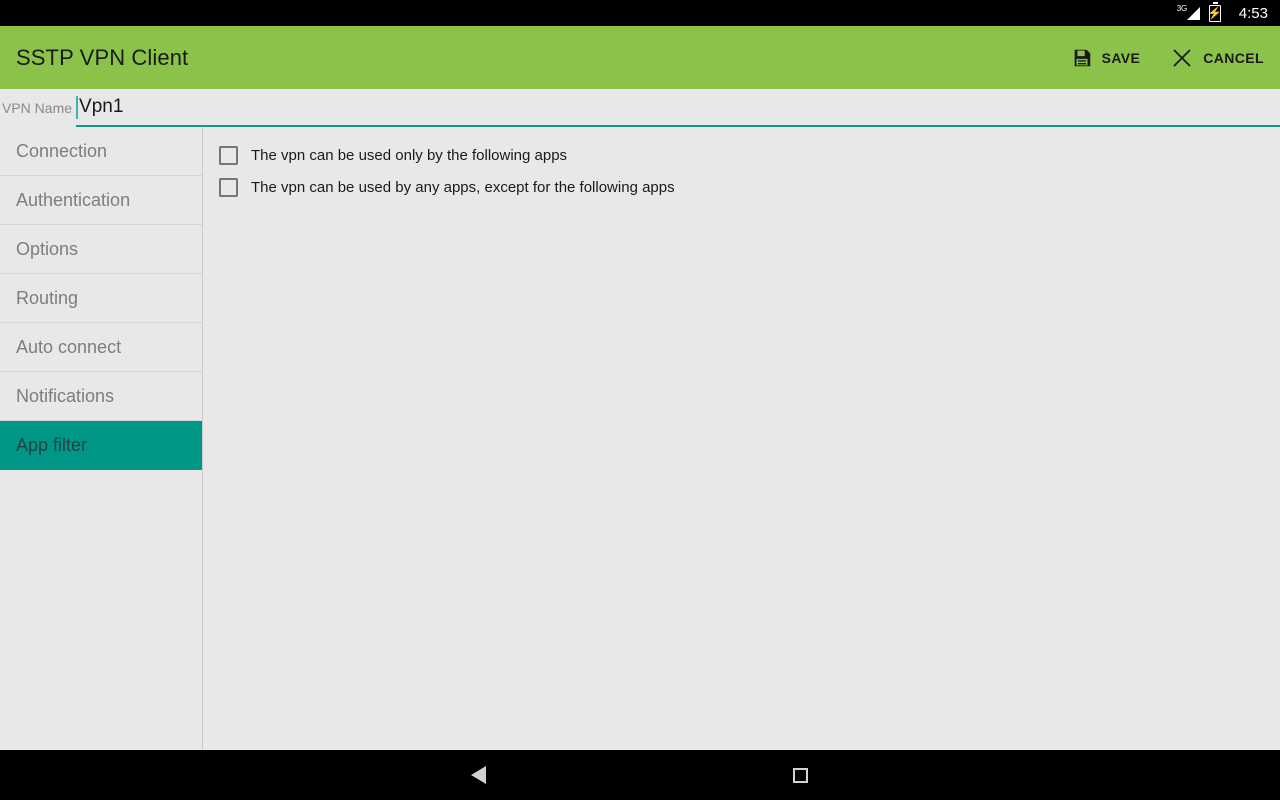 Image resolution: width=1280 pixels, height=800 pixels. Describe the element at coordinates (1181, 8) in the screenshot. I see `network-type-label: 3G` at that location.